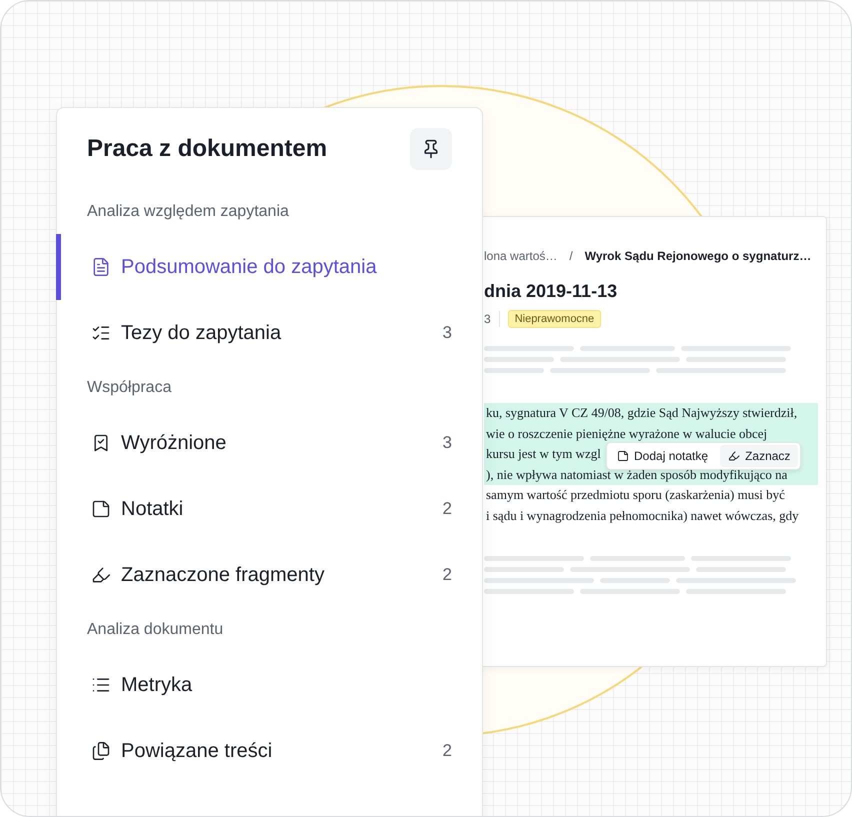  What do you see at coordinates (101, 751) in the screenshot?
I see `documents-icon` at bounding box center [101, 751].